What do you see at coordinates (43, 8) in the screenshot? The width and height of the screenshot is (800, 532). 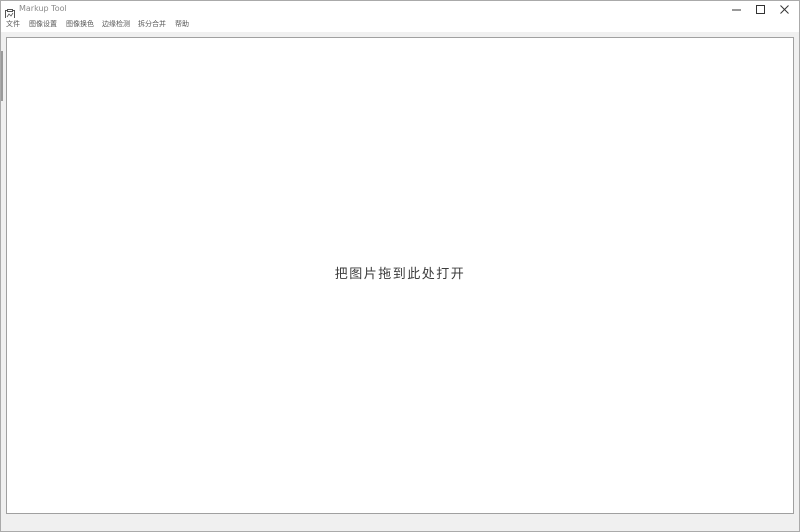 I see `window-title: Markup Tool` at bounding box center [43, 8].